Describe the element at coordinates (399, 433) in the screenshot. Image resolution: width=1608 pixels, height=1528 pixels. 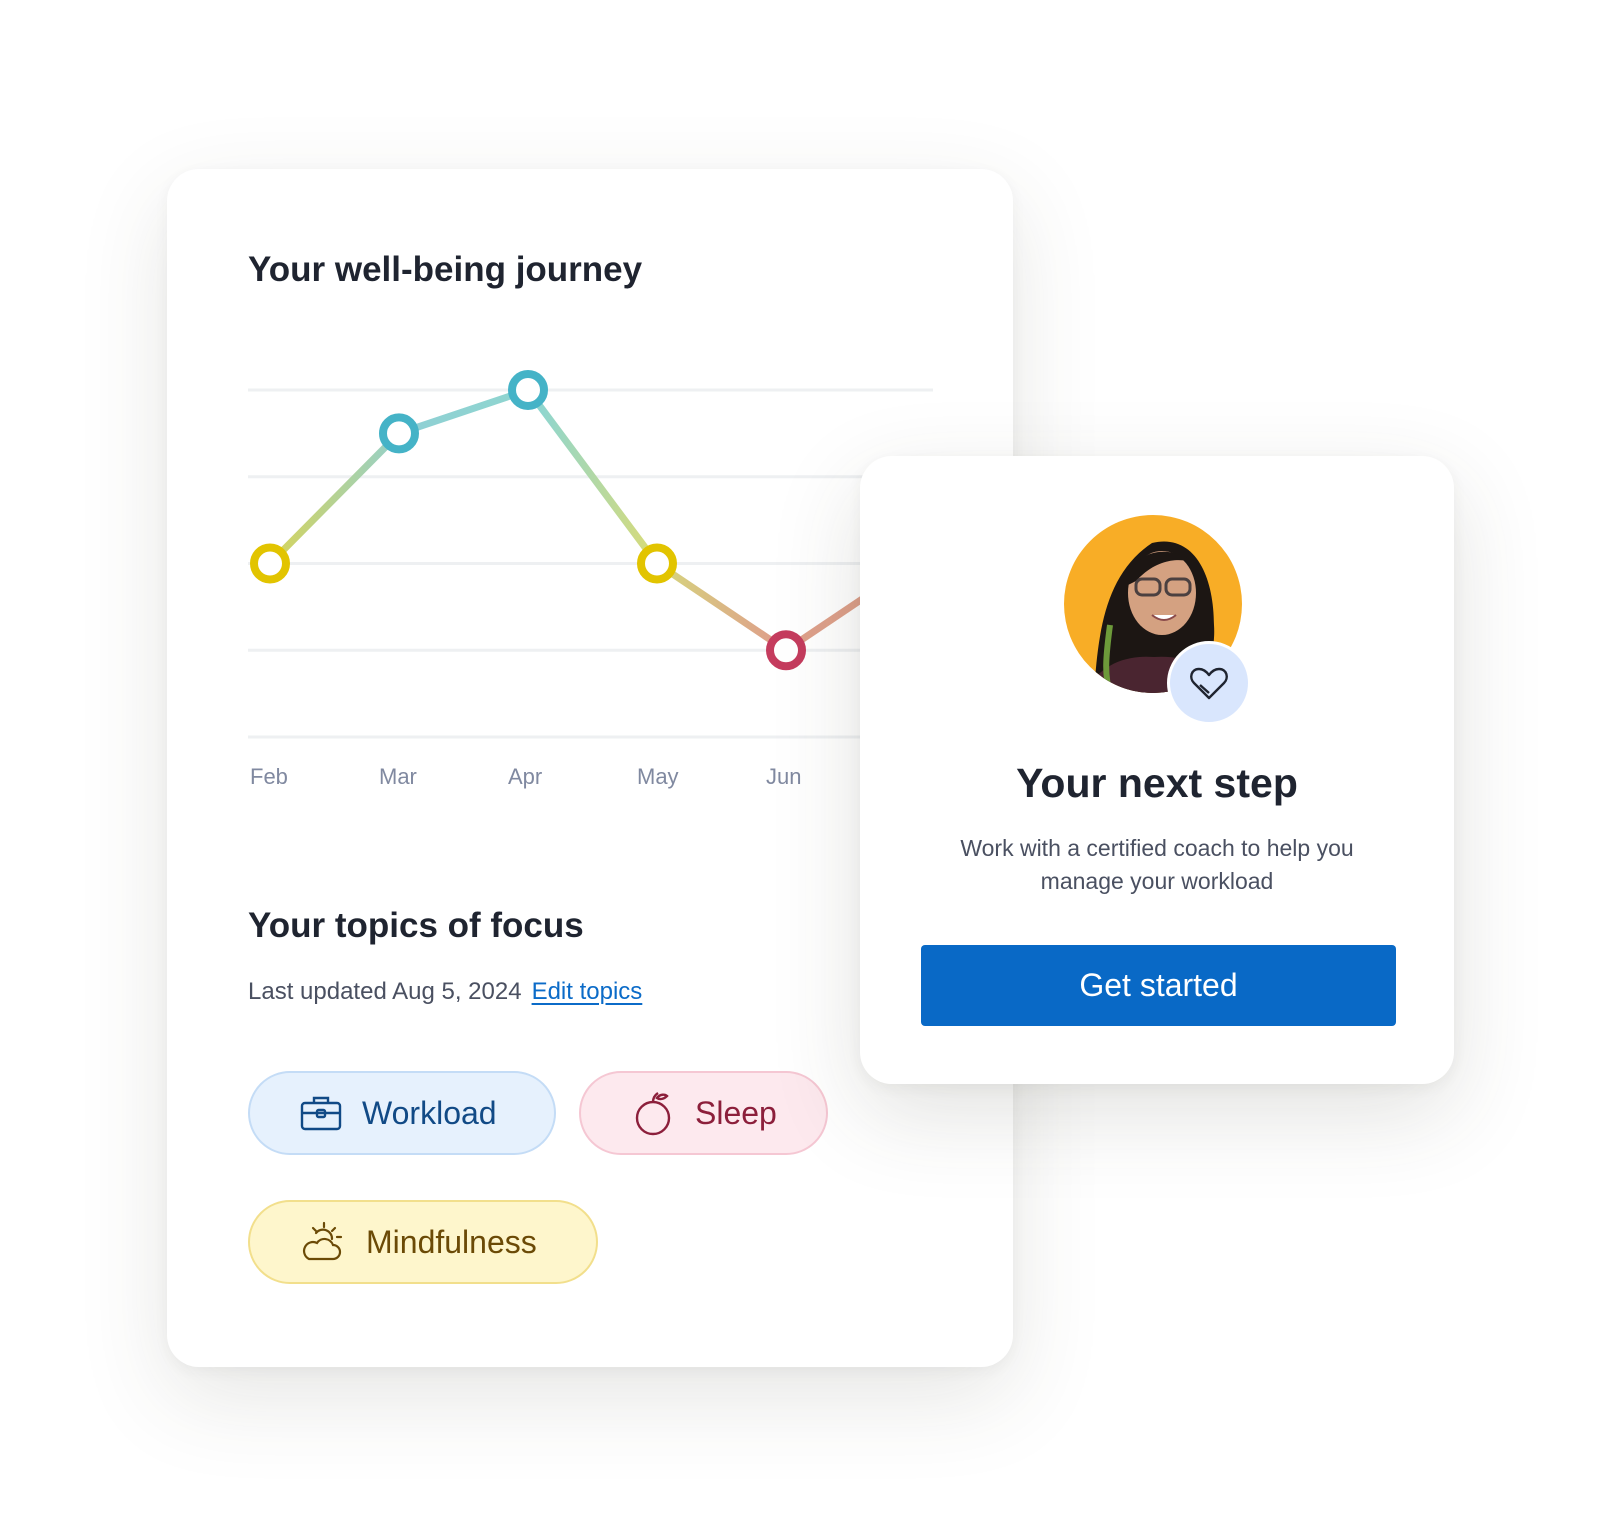
I see `data-point-mar` at that location.